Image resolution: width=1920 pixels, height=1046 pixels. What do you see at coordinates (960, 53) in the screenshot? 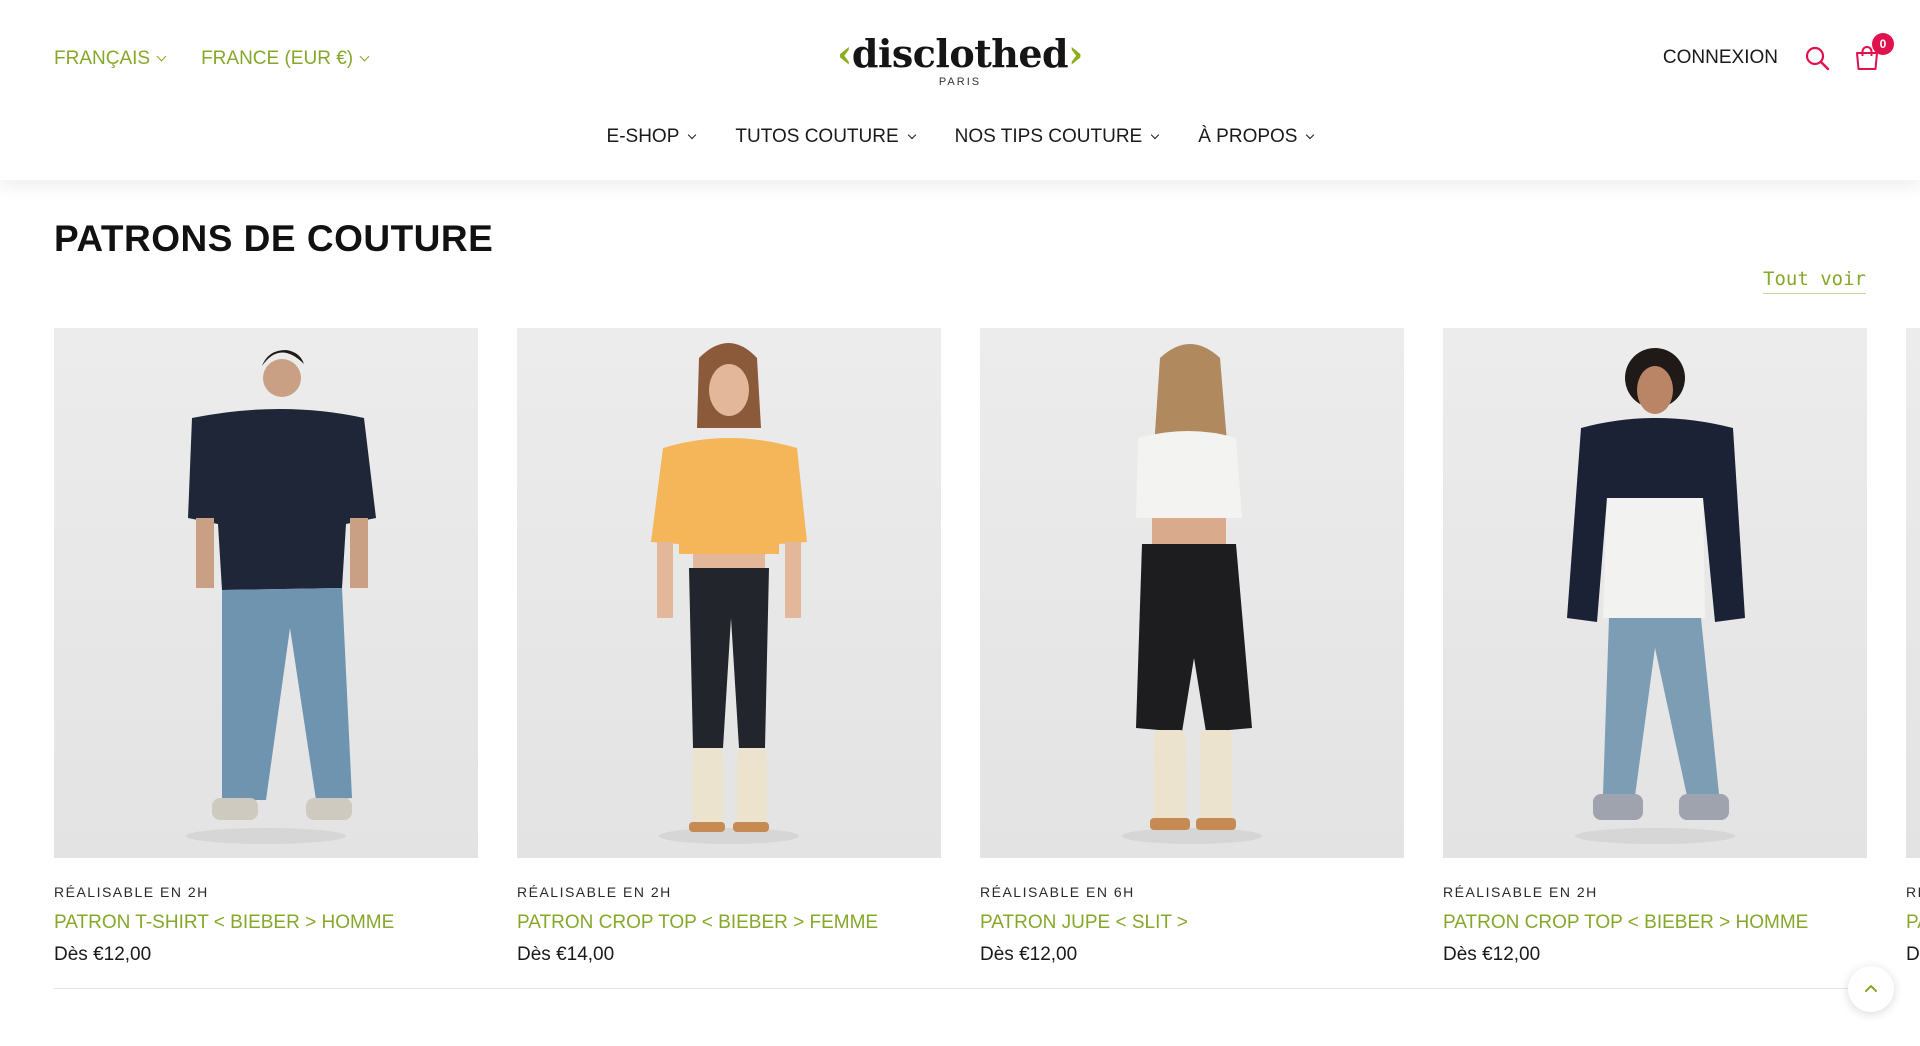
I see `logo-wordmark: disclothed` at bounding box center [960, 53].